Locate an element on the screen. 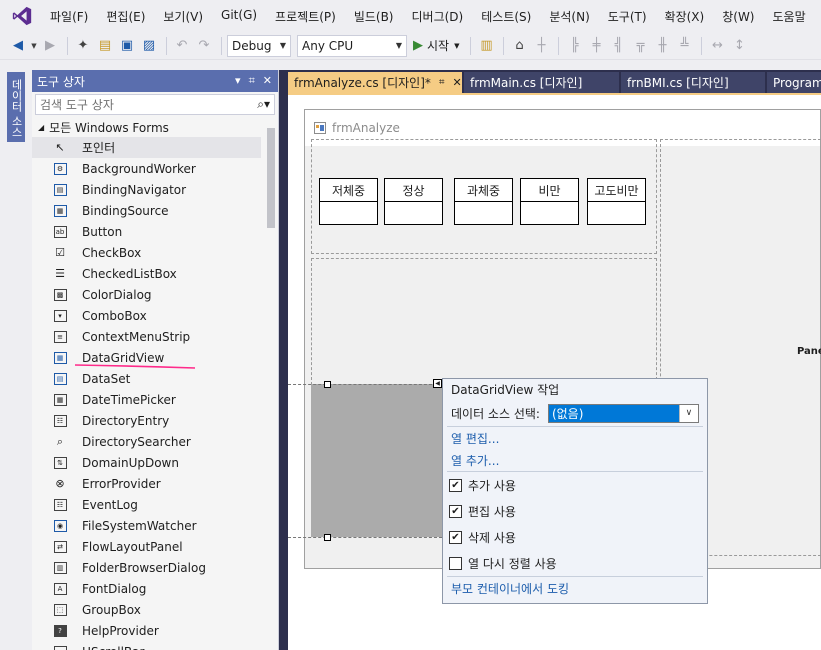 The width and height of the screenshot is (821, 650). new-project-icon: ✦ is located at coordinates (83, 46).